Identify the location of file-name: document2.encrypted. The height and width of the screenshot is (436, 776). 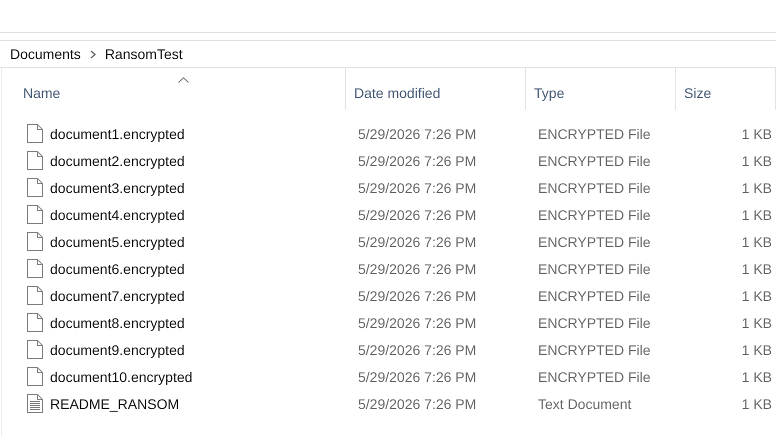
(117, 160).